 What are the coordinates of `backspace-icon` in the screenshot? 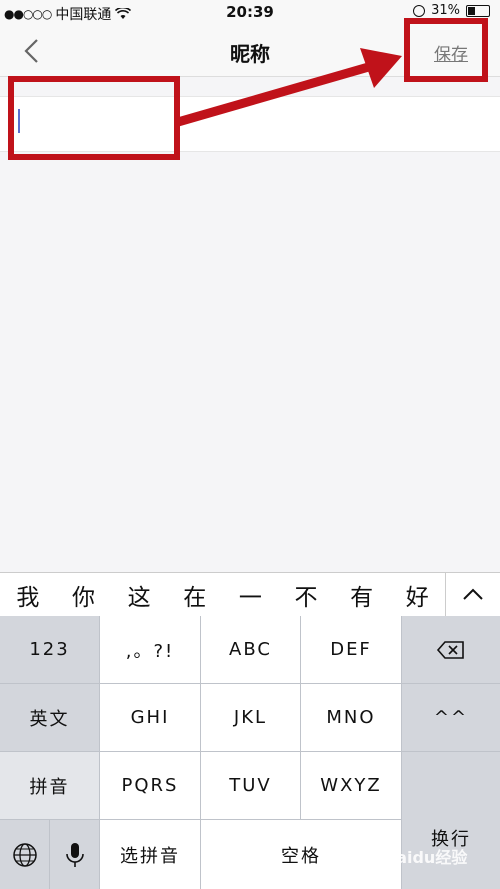 It's located at (450, 649).